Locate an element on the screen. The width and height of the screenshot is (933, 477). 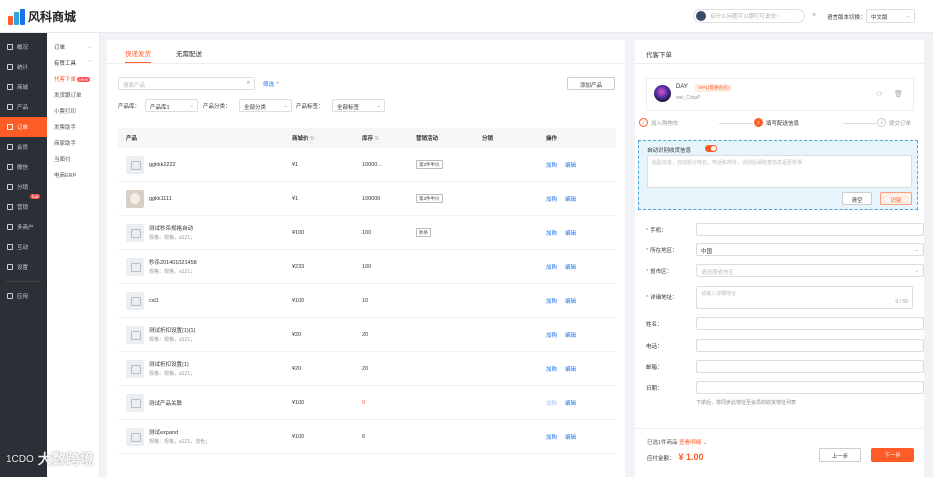
sidebar-item-wechat: 微信 is located at coordinates (23, 167).